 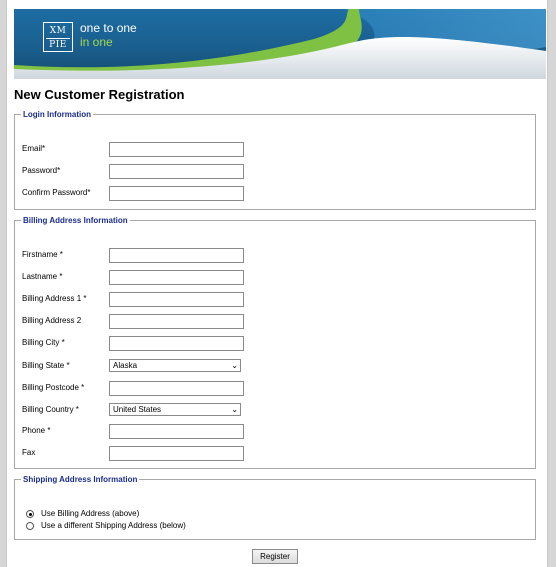 What do you see at coordinates (275, 300) in the screenshot?
I see `billing-address1-row: Billing Address 1 *` at bounding box center [275, 300].